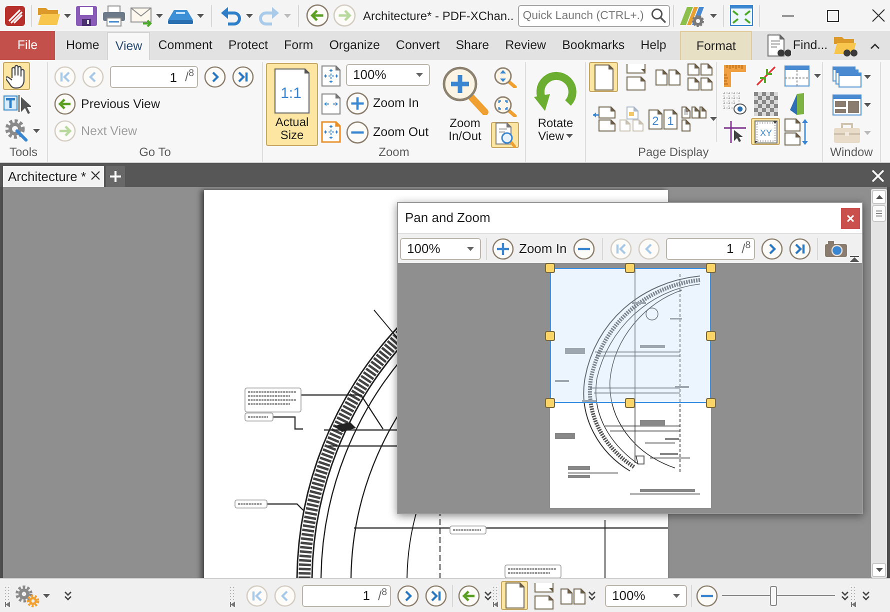 The image size is (890, 612). Describe the element at coordinates (95, 175) in the screenshot. I see `close-icon` at that location.